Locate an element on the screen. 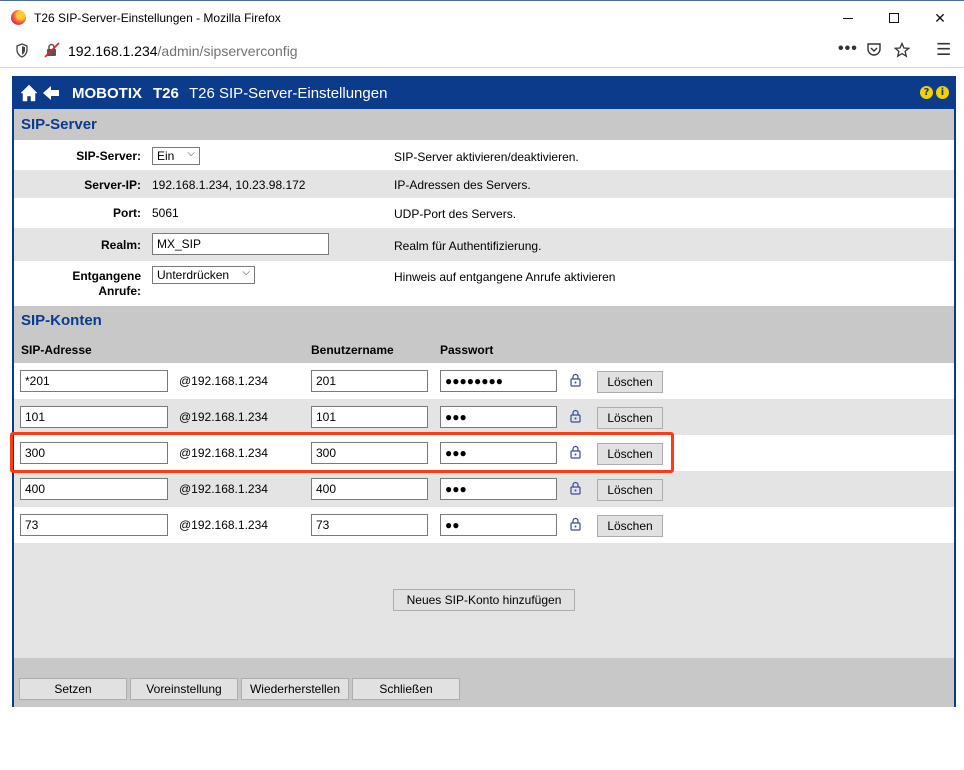 This screenshot has width=964, height=770. maximize-button is located at coordinates (894, 18).